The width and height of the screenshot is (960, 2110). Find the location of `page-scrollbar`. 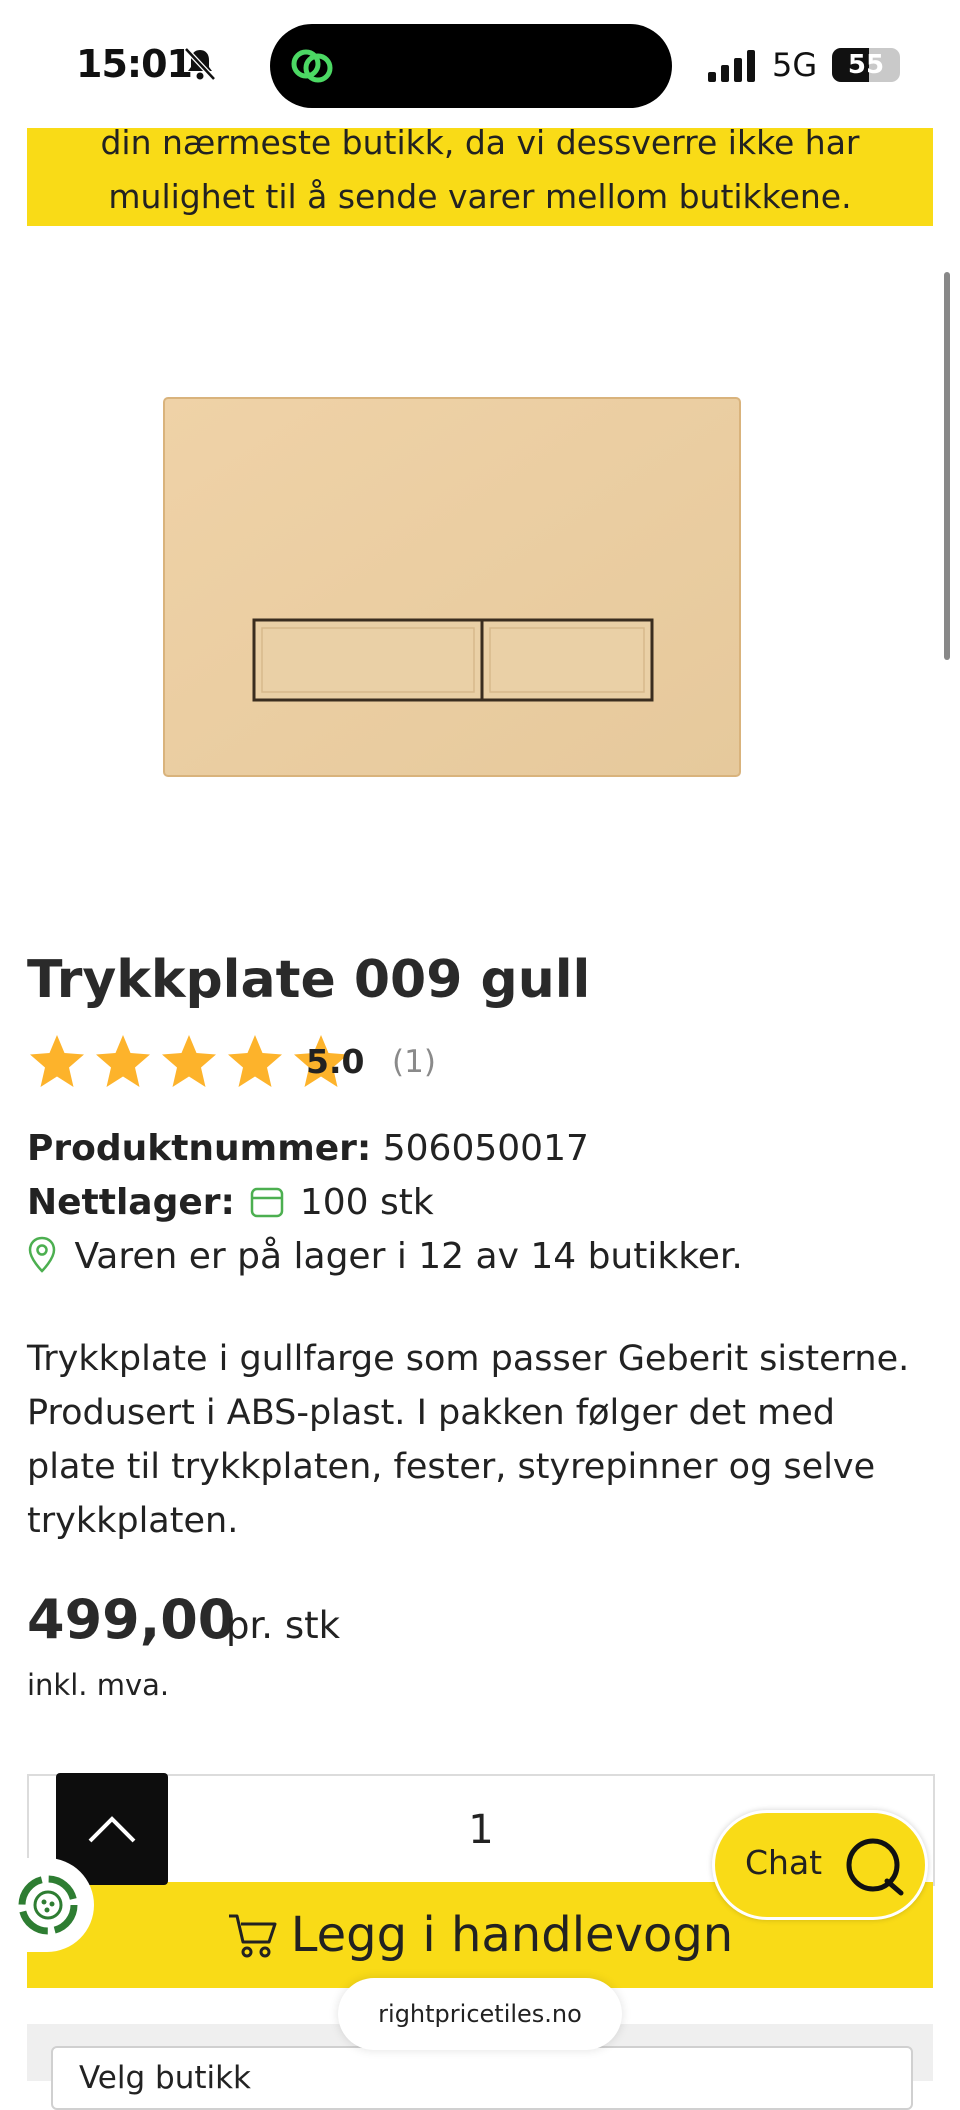

page-scrollbar is located at coordinates (947, 466).